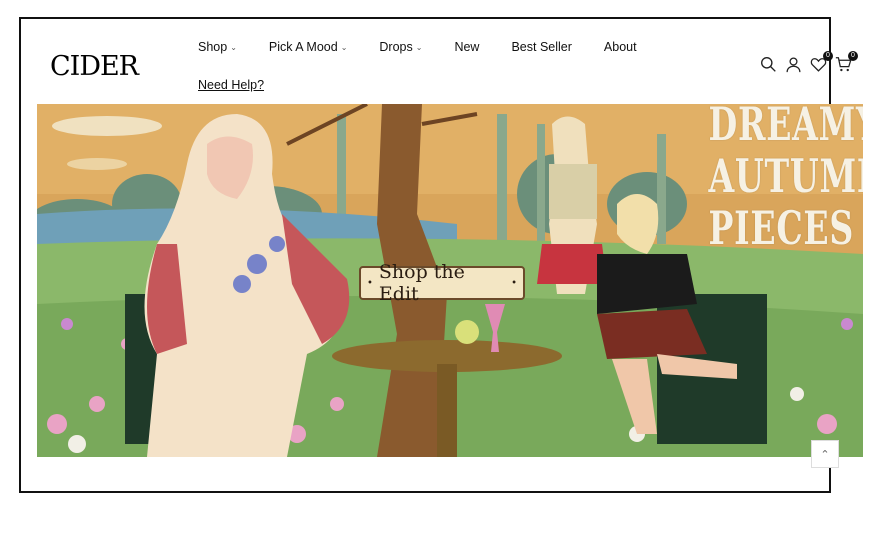  Describe the element at coordinates (828, 56) in the screenshot. I see `wishlist-count-badge: 0` at that location.